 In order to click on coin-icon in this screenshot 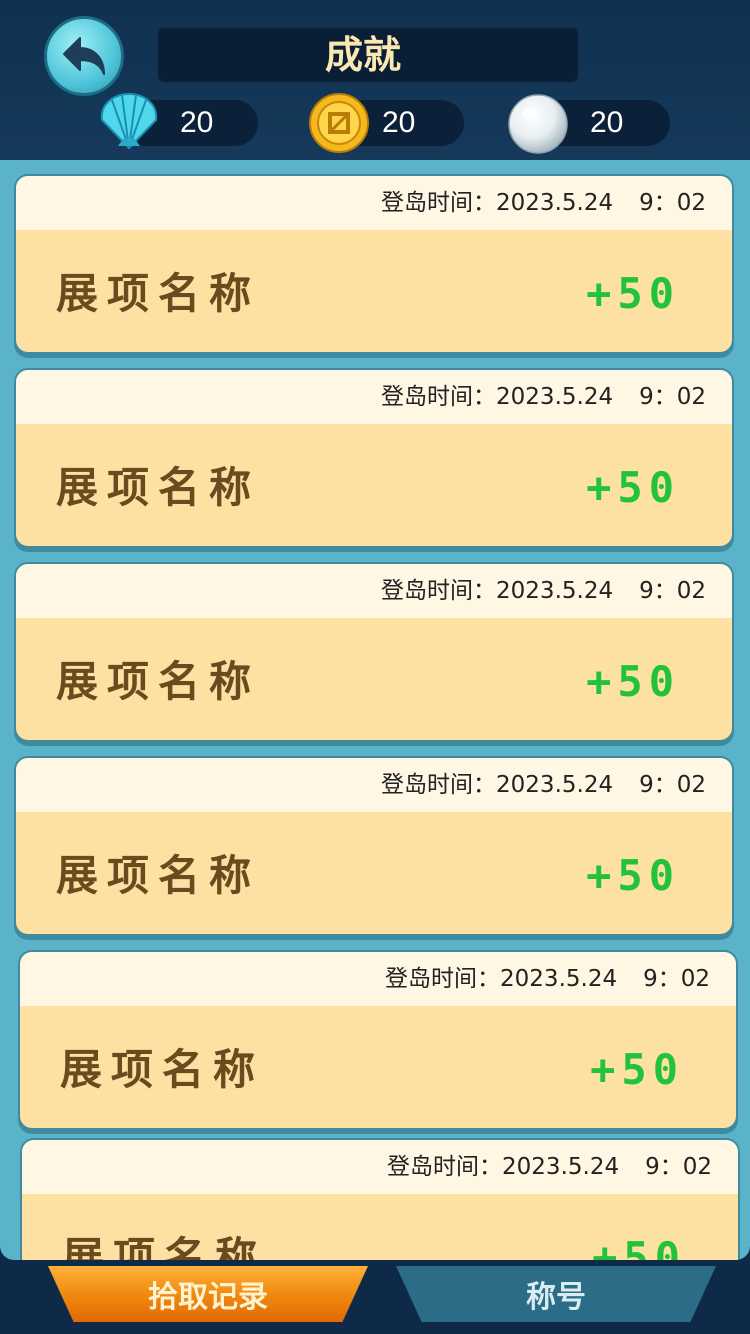, I will do `click(339, 123)`.